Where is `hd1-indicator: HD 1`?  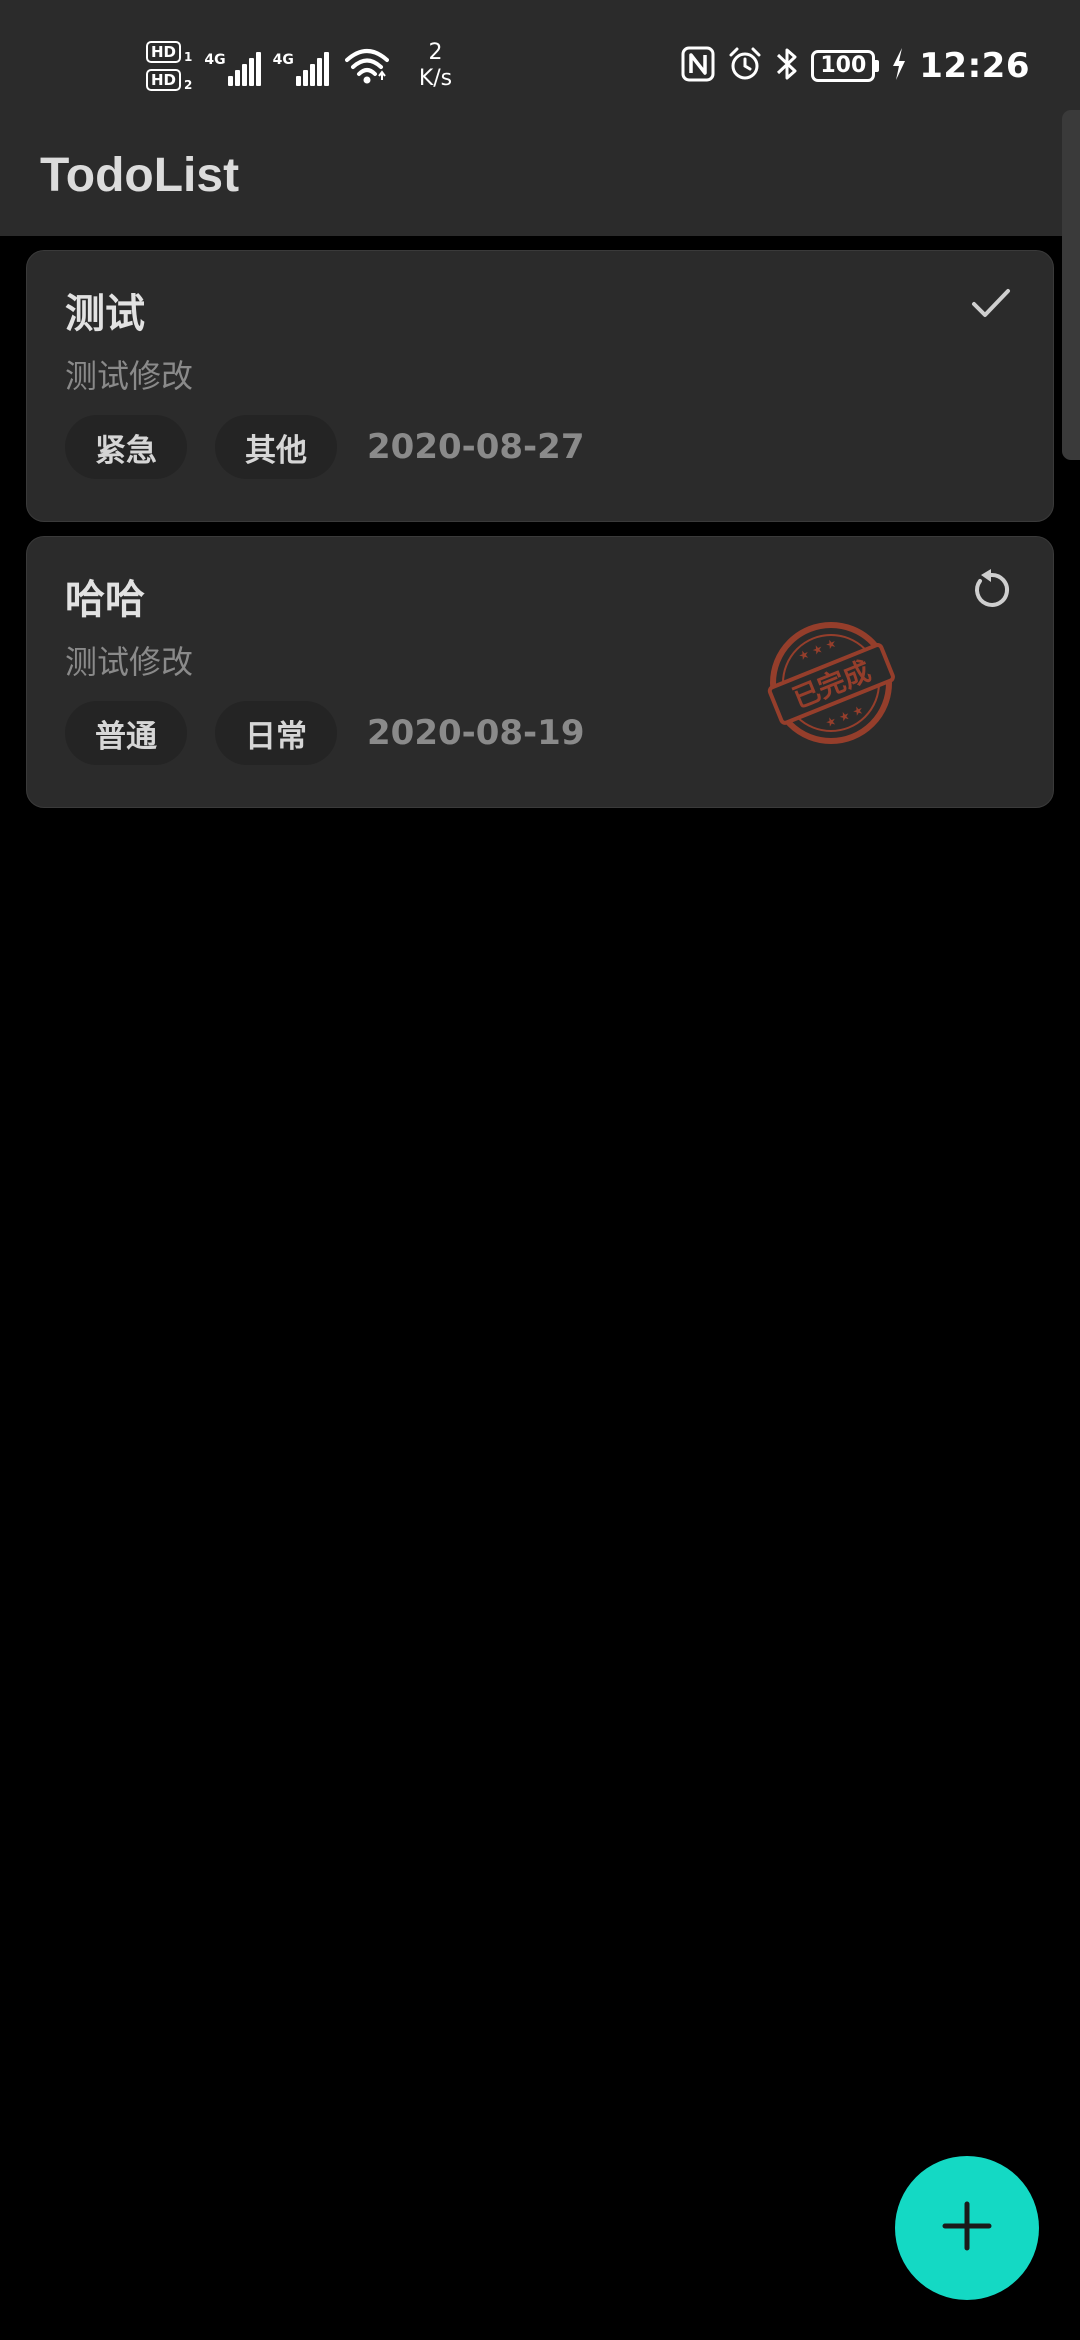
hd1-indicator: HD 1 is located at coordinates (169, 52).